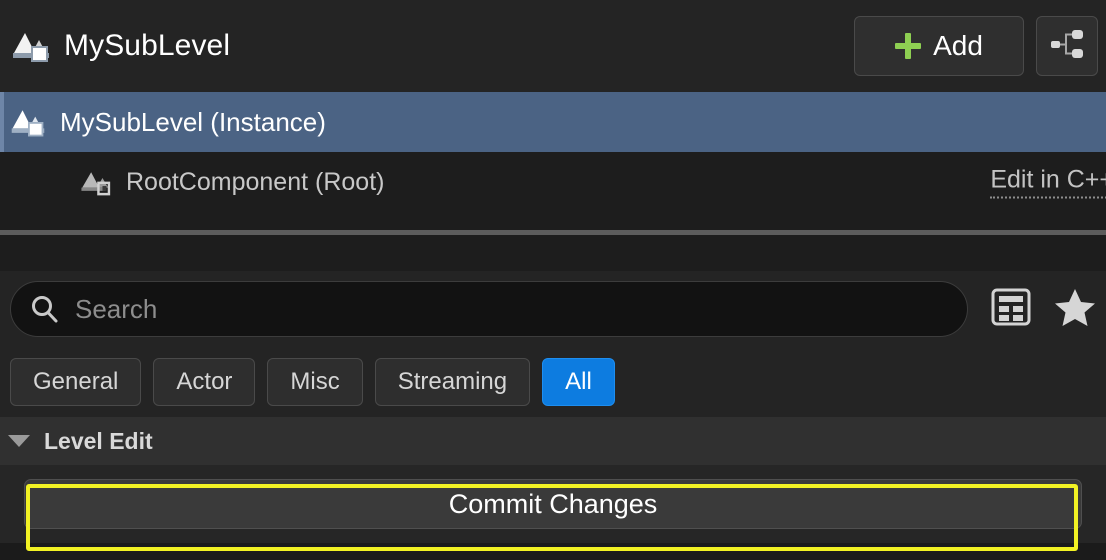 The height and width of the screenshot is (560, 1106). Describe the element at coordinates (553, 122) in the screenshot. I see `tree-row: MySubLevel (Instance)` at that location.